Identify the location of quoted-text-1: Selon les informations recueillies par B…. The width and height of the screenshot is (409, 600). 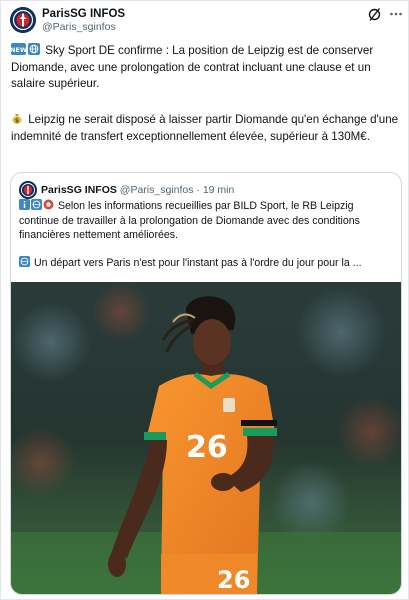
(189, 220).